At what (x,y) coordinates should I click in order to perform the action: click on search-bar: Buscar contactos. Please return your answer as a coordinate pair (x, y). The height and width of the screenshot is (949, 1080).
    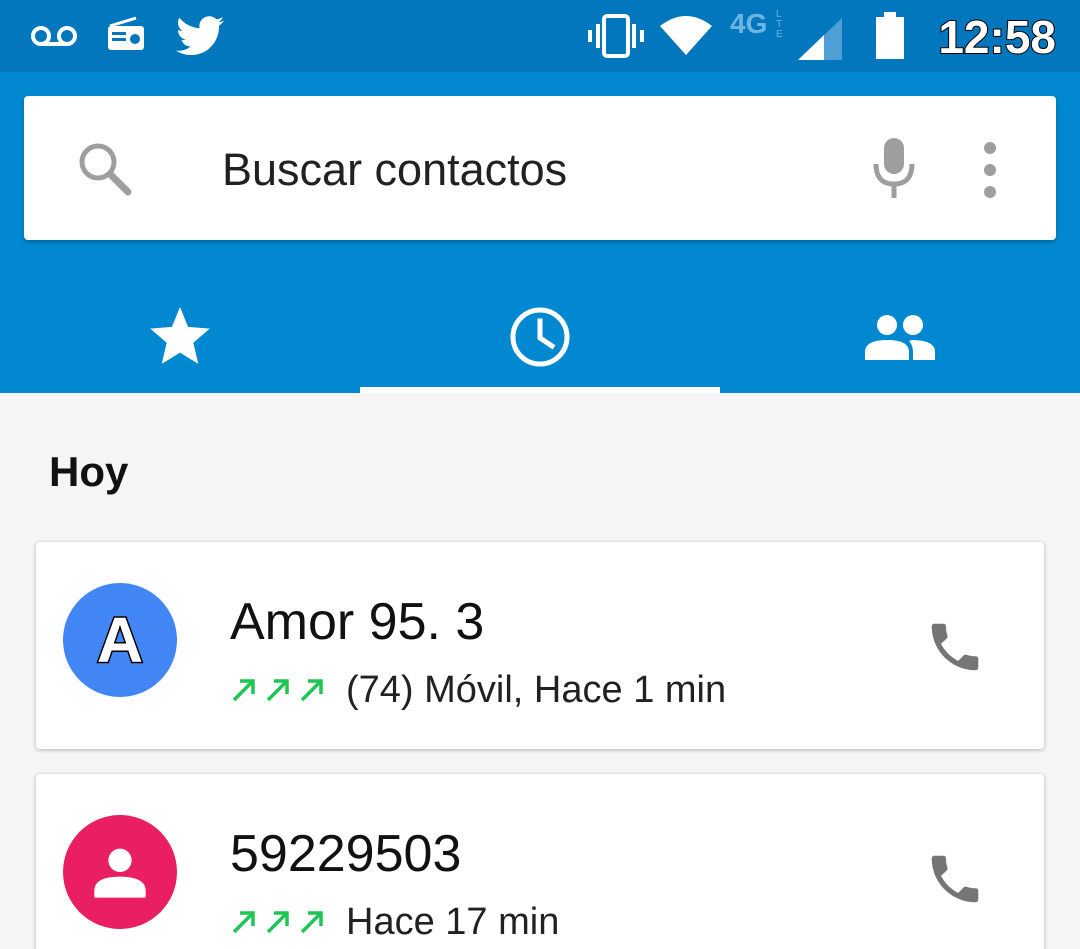
    Looking at the image, I should click on (540, 168).